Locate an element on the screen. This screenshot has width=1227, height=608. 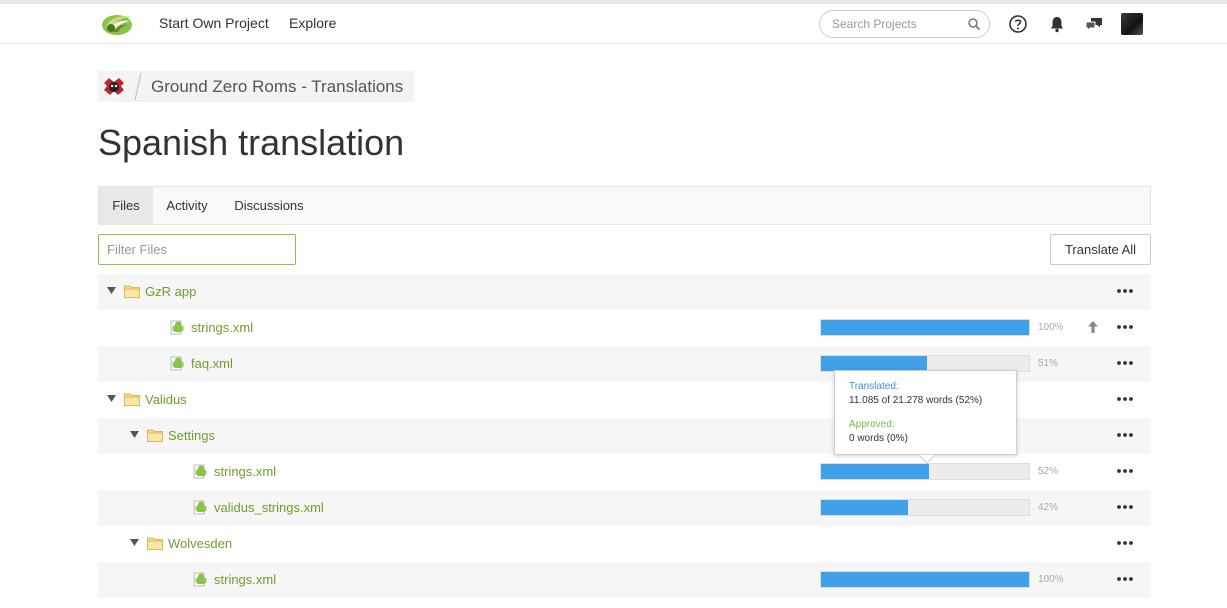
search-box is located at coordinates (904, 24).